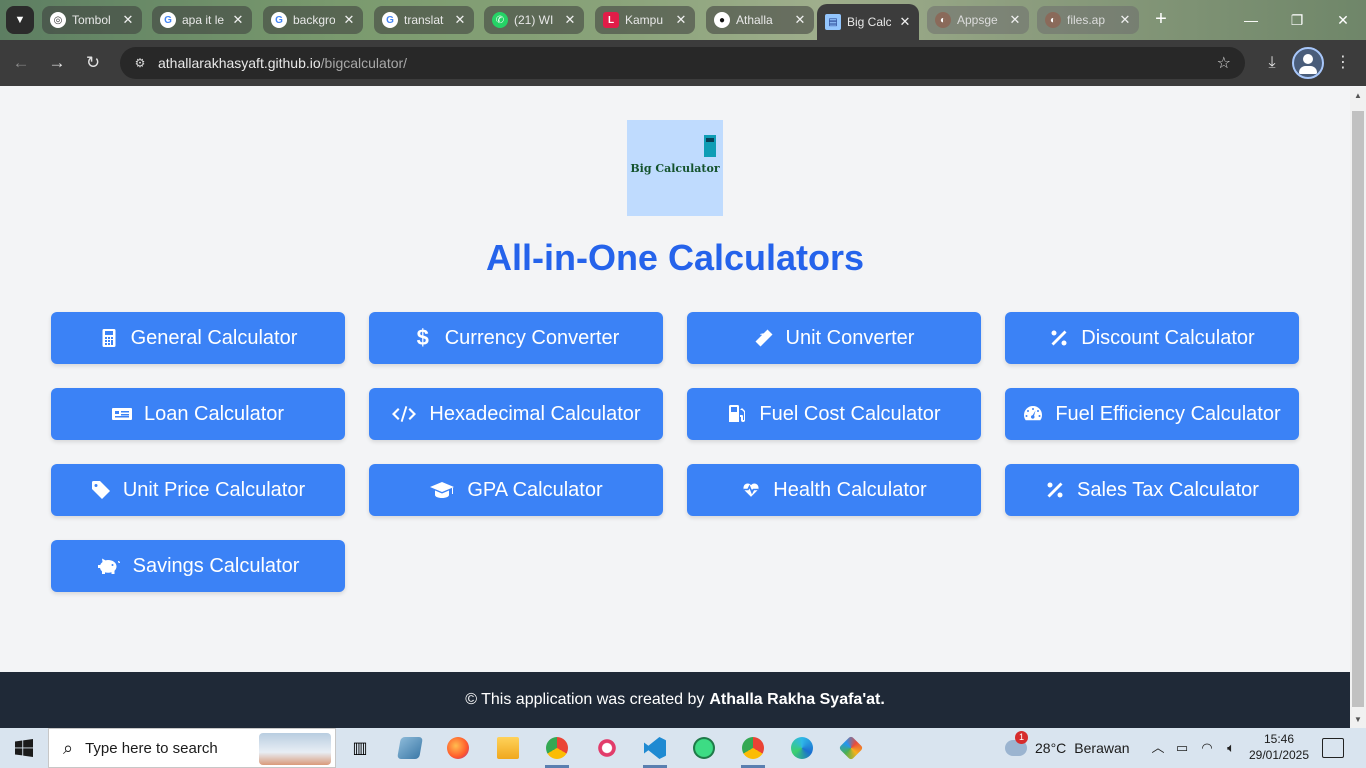 The image size is (1366, 768). Describe the element at coordinates (607, 748) in the screenshot. I see `taskbar-app-snipping` at that location.